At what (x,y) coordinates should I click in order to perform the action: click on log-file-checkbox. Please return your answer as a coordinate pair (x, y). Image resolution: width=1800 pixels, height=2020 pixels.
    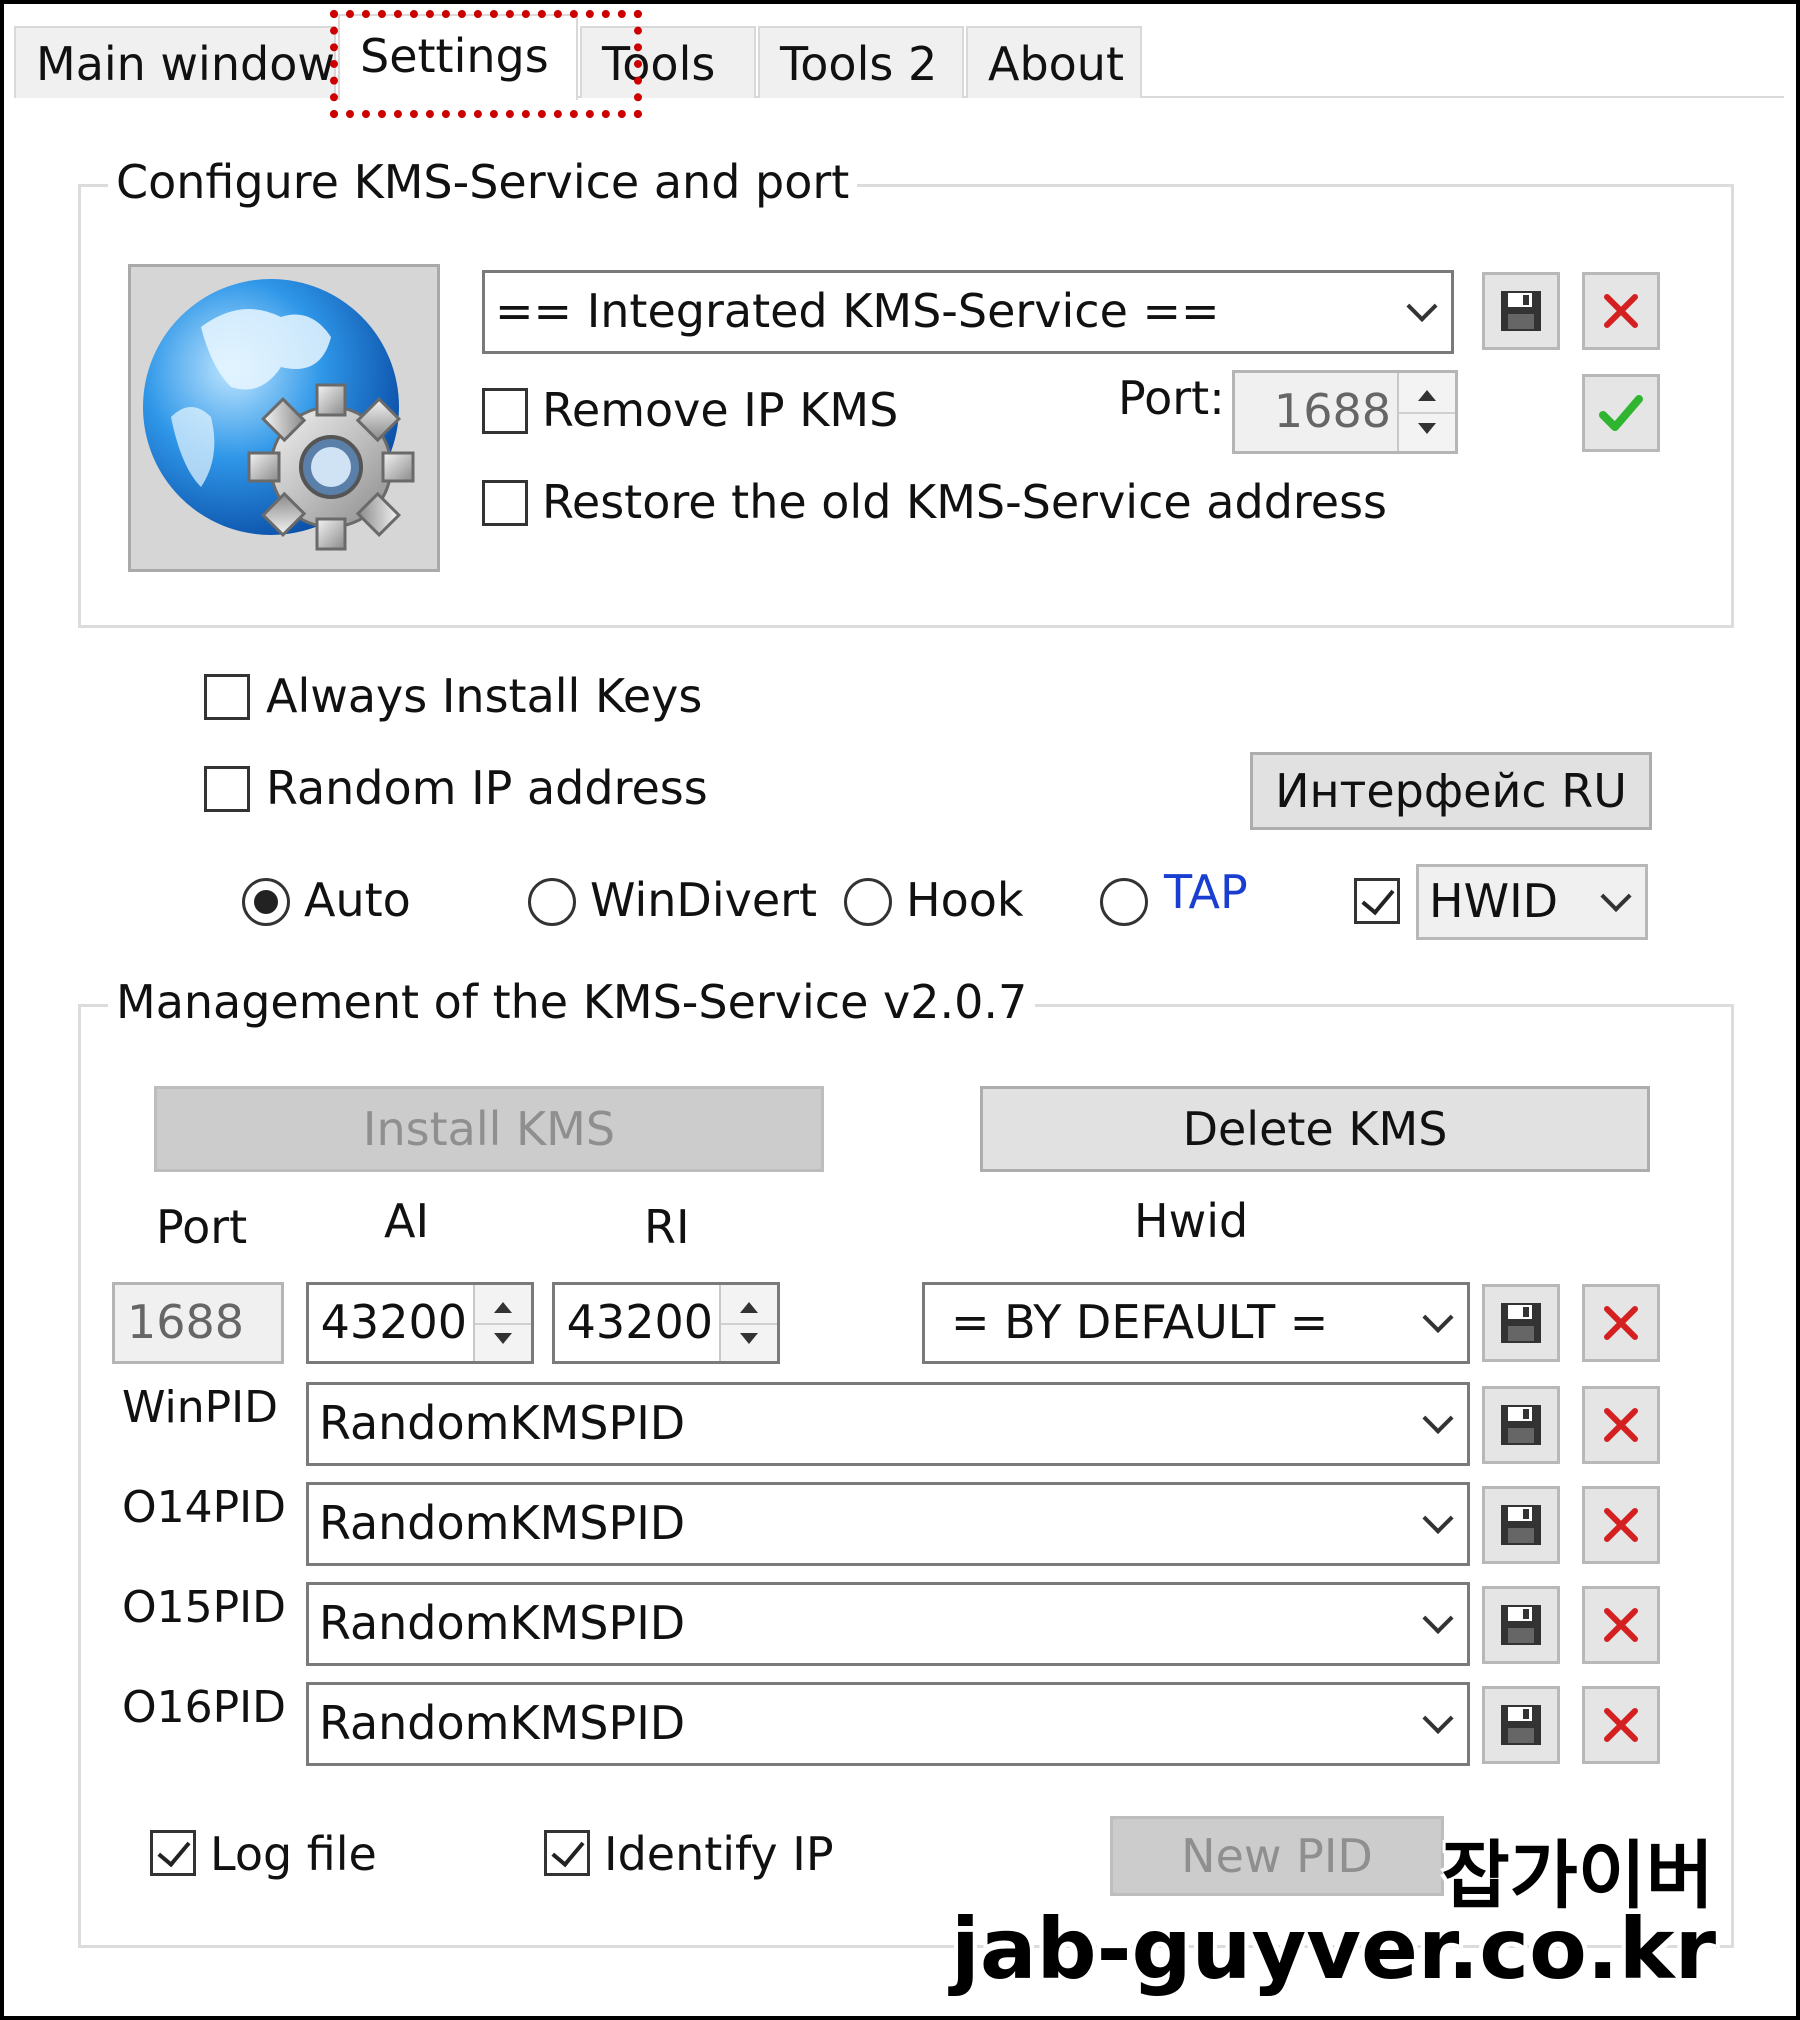
    Looking at the image, I should click on (173, 1853).